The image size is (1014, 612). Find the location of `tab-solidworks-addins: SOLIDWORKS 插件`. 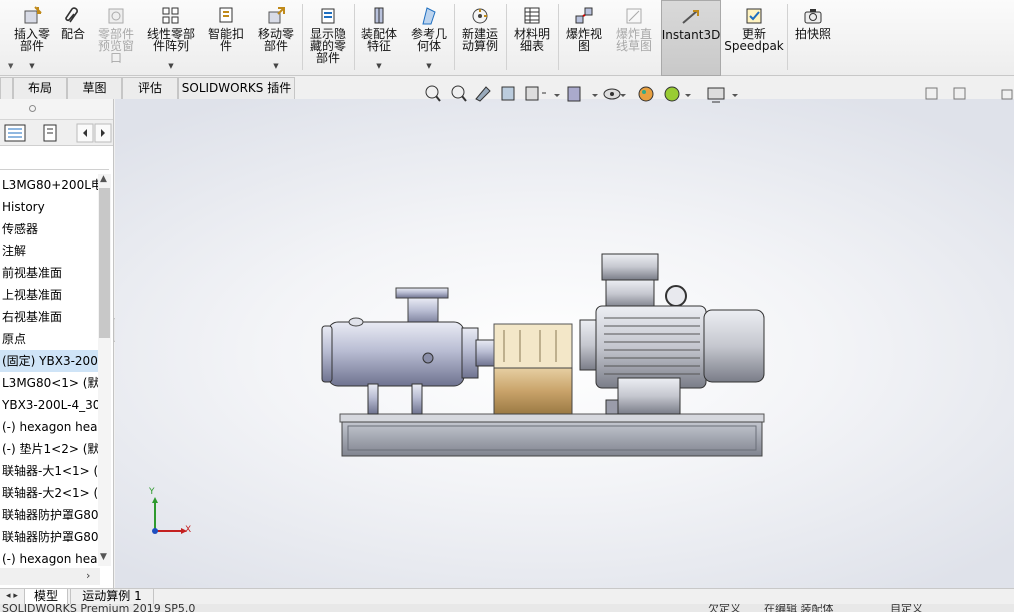

tab-solidworks-addins: SOLIDWORKS 插件 is located at coordinates (236, 88).